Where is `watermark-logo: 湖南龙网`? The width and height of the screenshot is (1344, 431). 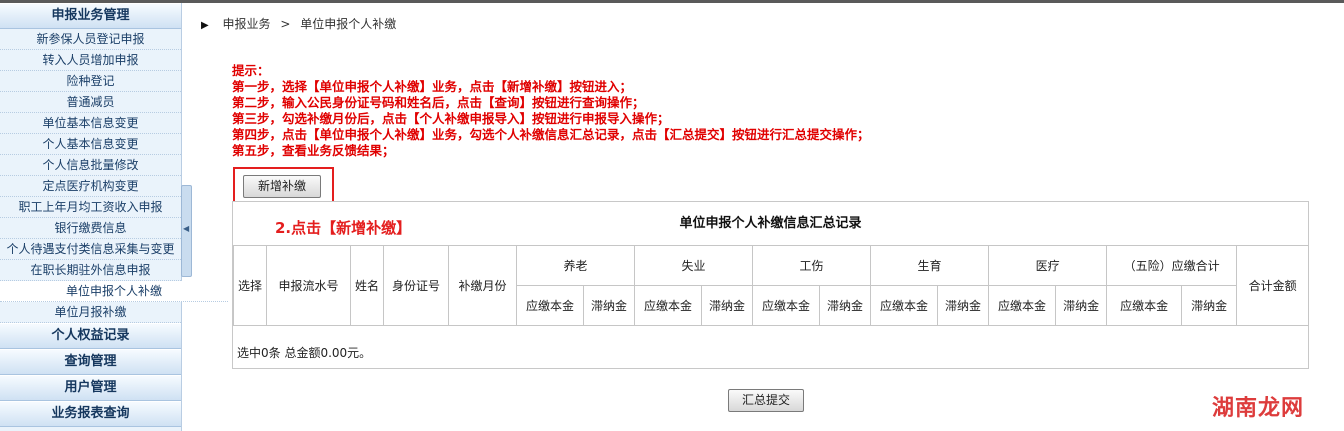 watermark-logo: 湖南龙网 is located at coordinates (1258, 408).